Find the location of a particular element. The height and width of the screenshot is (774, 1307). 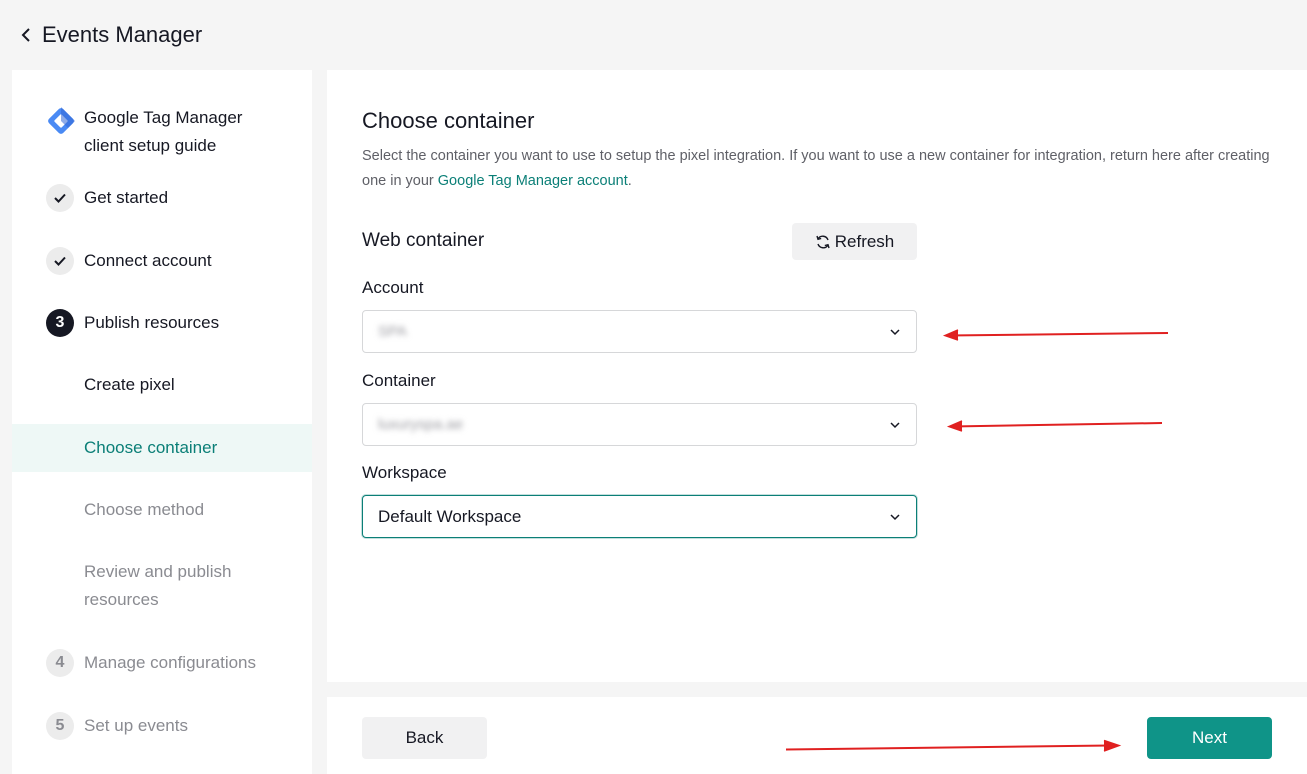

back-button: Back is located at coordinates (424, 738).